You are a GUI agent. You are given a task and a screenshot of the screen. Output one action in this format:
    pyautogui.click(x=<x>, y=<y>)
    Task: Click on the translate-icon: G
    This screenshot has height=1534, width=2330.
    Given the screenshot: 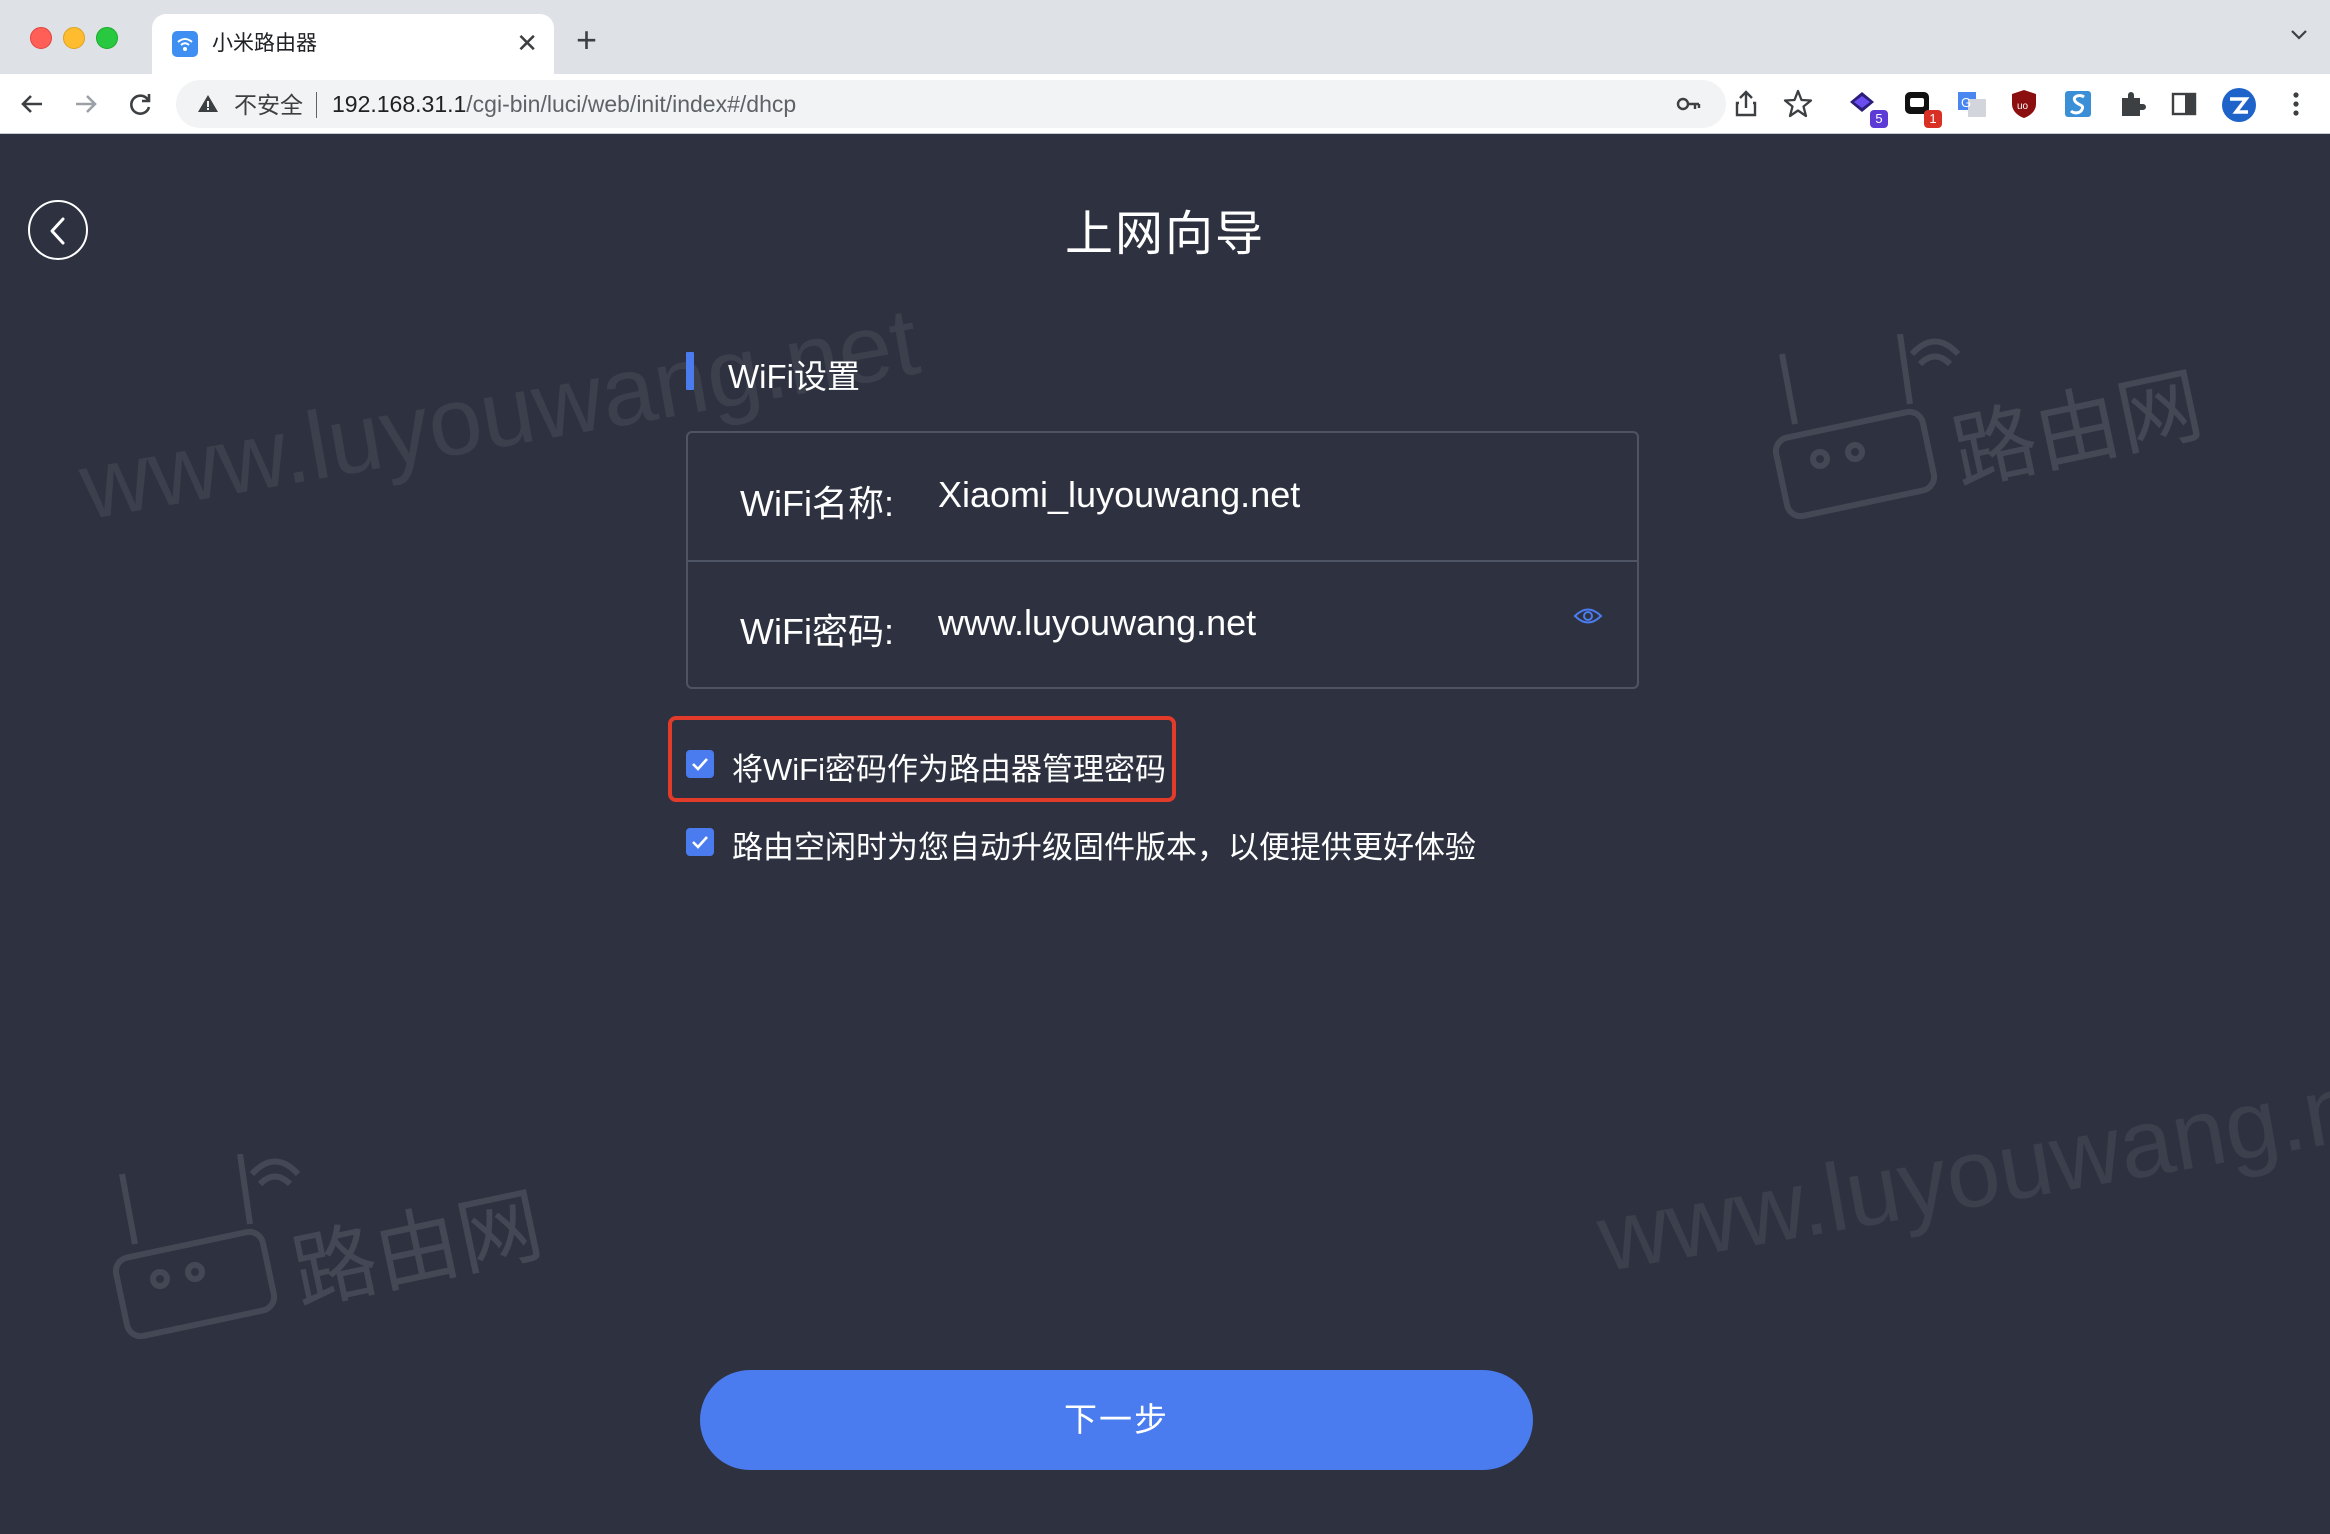 What is the action you would take?
    pyautogui.click(x=1972, y=104)
    